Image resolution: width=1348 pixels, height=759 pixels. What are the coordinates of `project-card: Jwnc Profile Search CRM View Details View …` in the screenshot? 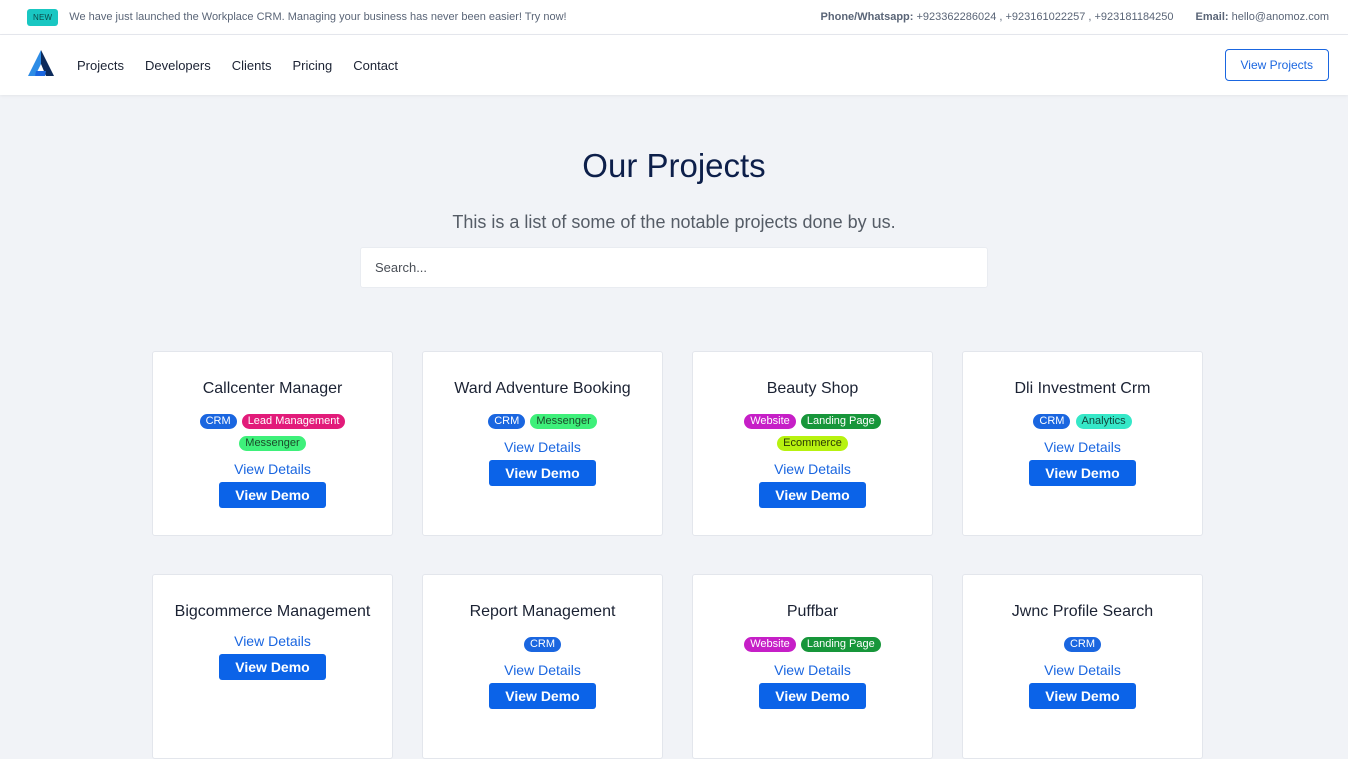 It's located at (1082, 666).